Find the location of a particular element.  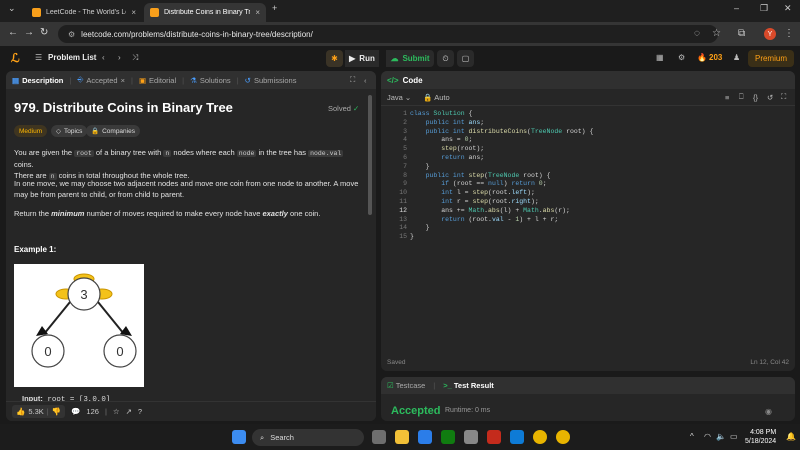

cursor-position: Ln 12, Col 42 is located at coordinates (769, 362).